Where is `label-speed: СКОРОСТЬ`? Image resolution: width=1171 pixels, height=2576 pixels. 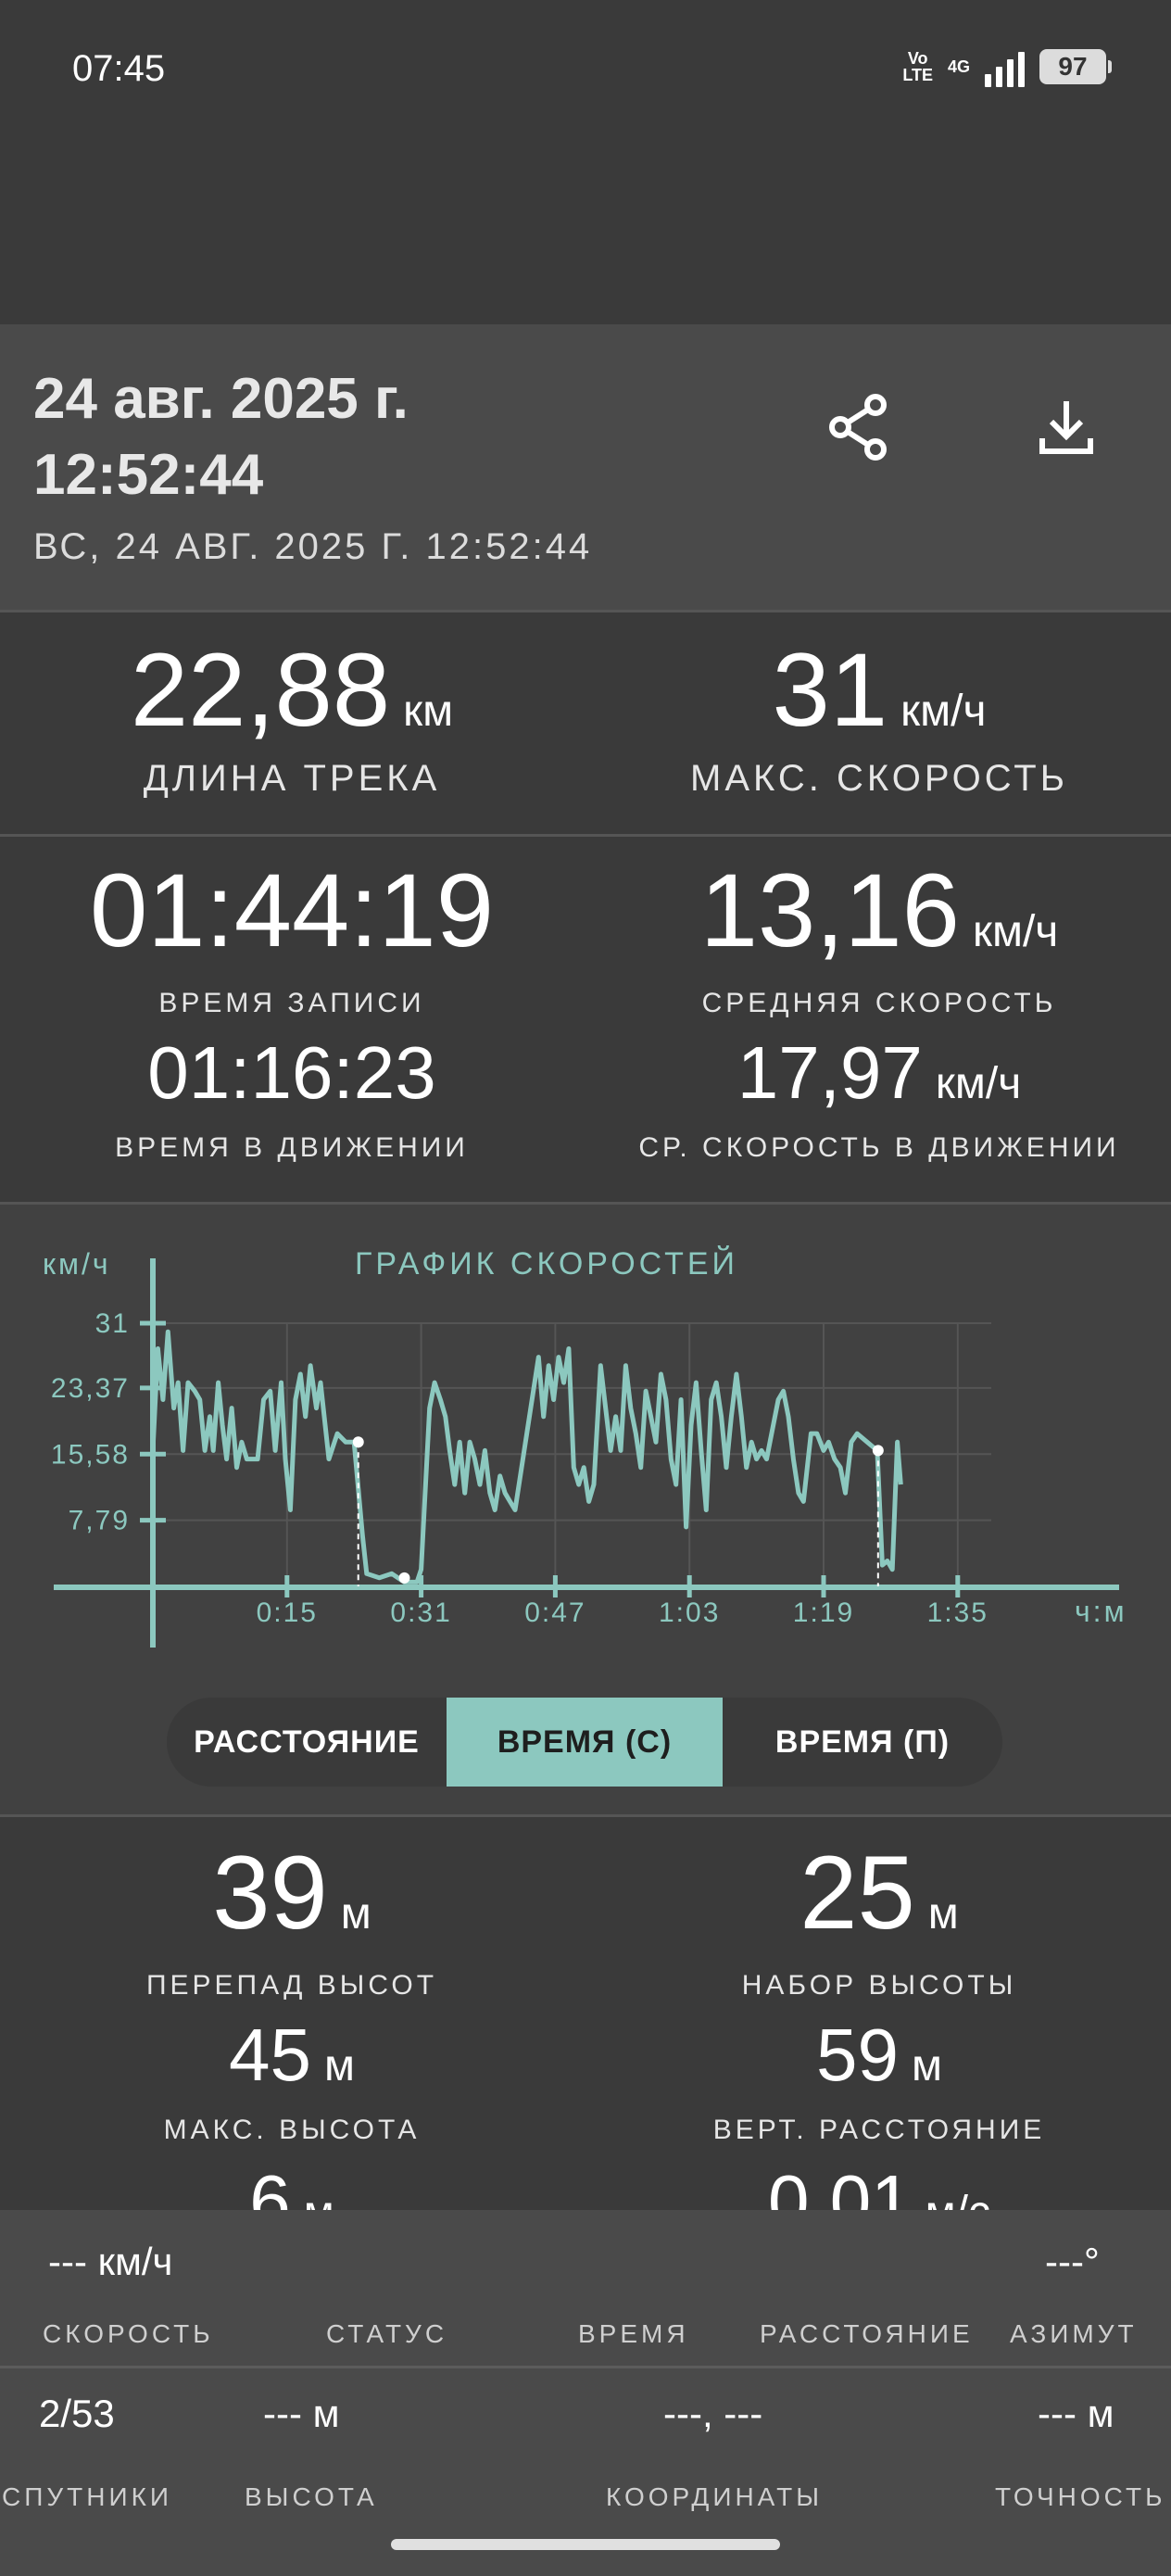
label-speed: СКОРОСТЬ is located at coordinates (128, 2333).